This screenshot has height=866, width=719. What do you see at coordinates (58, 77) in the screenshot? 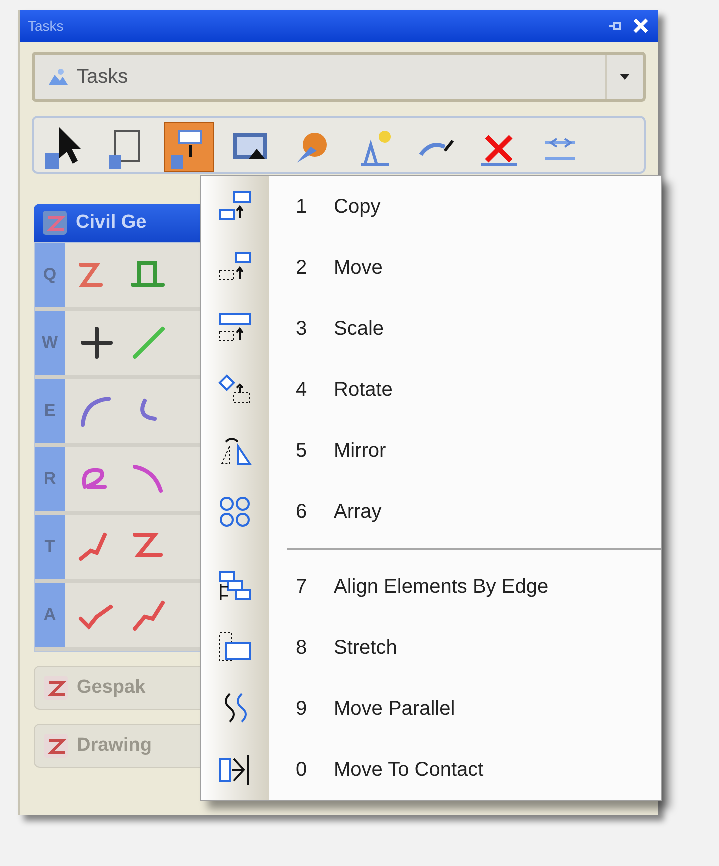
I see `tasks-icon` at bounding box center [58, 77].